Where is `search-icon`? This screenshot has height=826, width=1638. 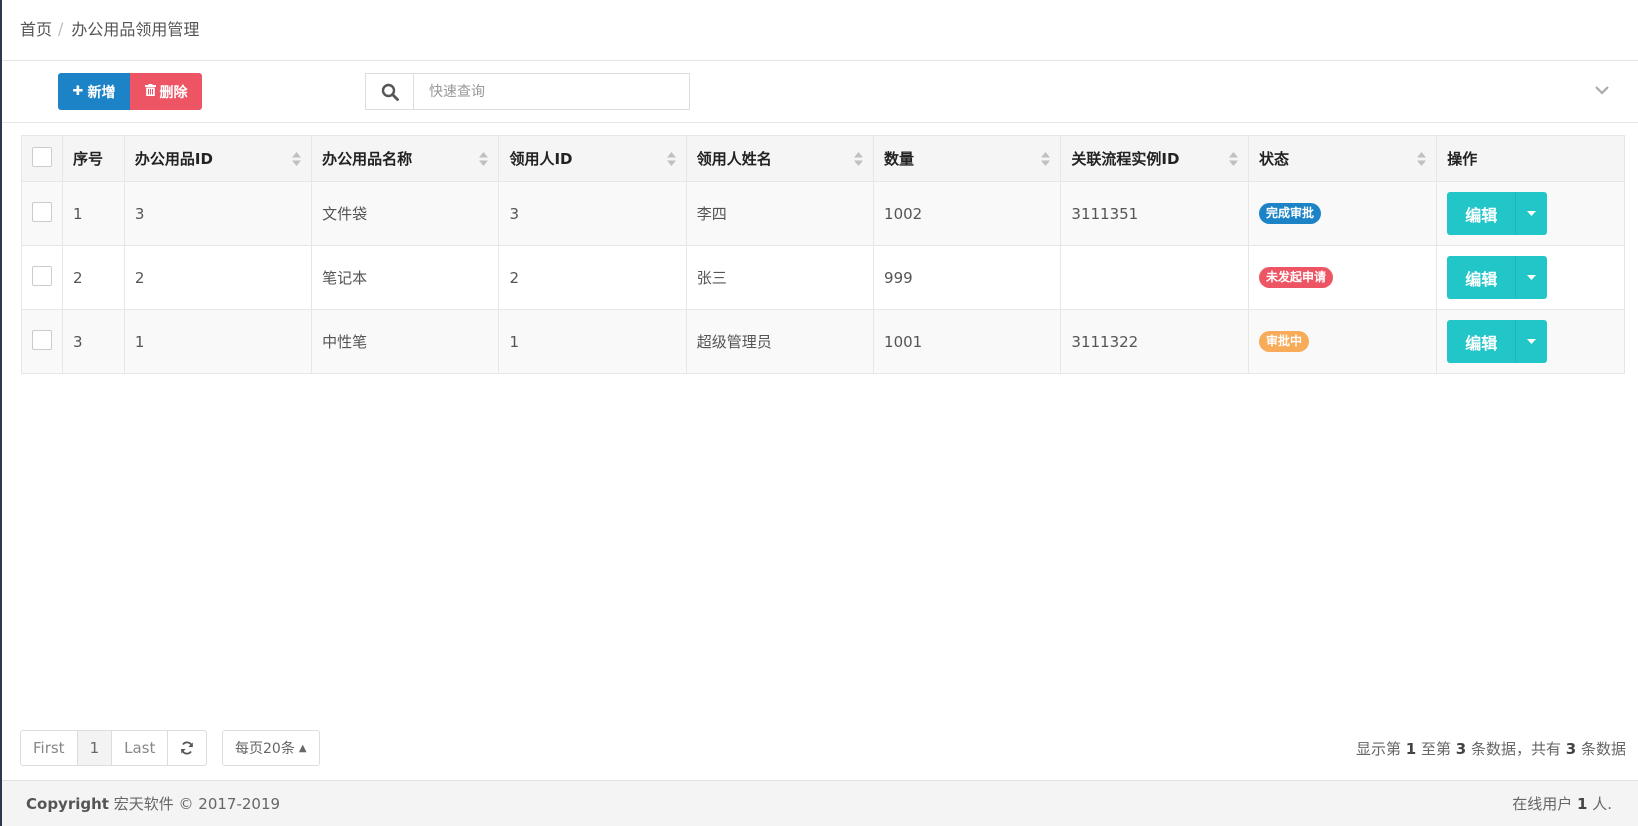 search-icon is located at coordinates (389, 91).